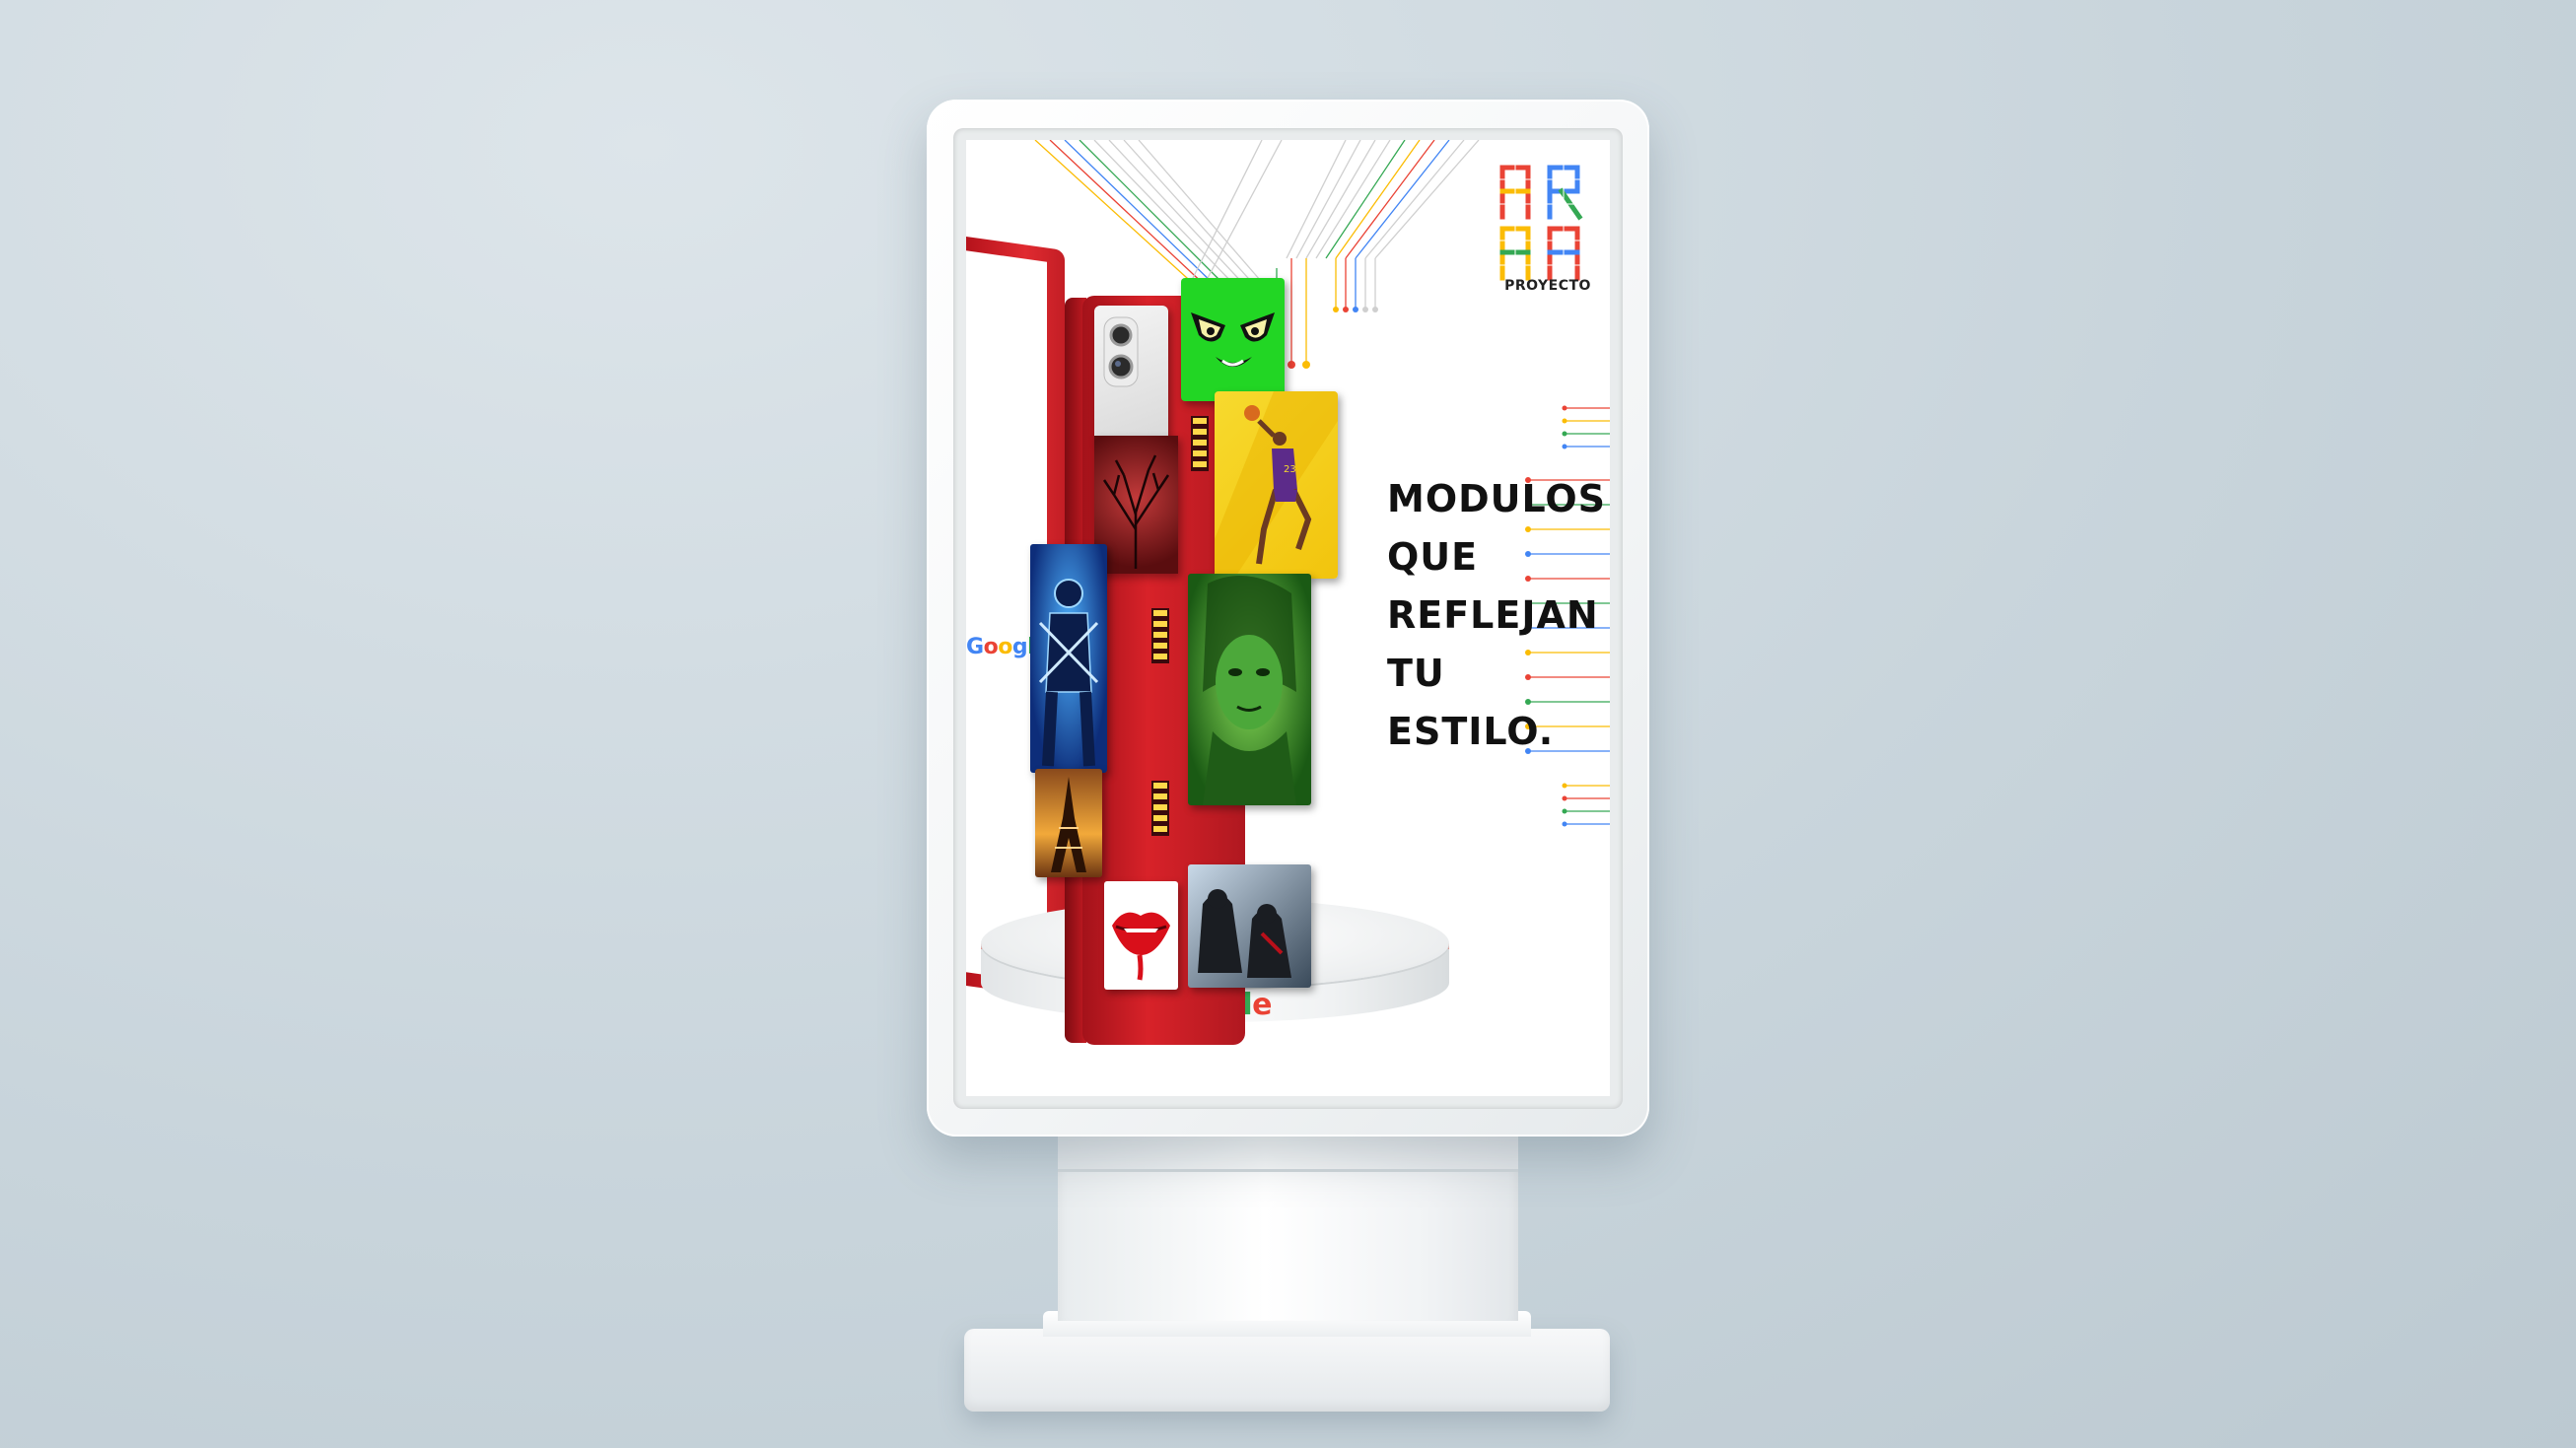  What do you see at coordinates (1547, 286) in the screenshot?
I see `logo-subtitle: PROYECTO` at bounding box center [1547, 286].